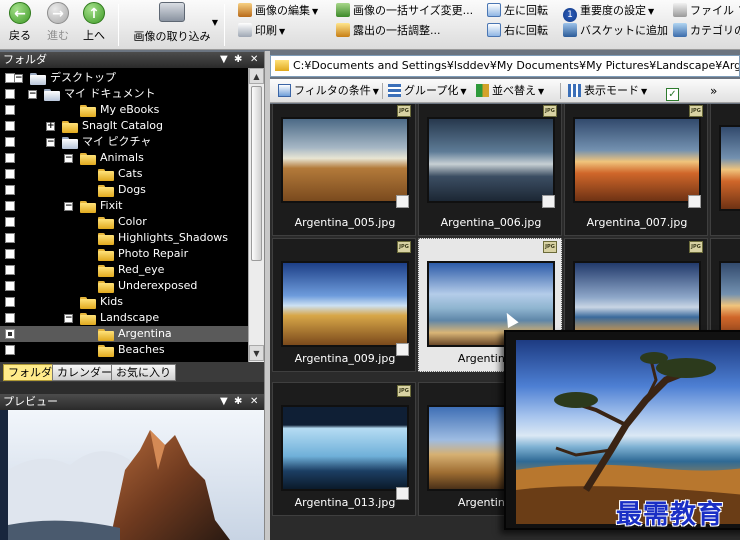 Image resolution: width=740 pixels, height=540 pixels. What do you see at coordinates (344, 449) in the screenshot?
I see `thumbnail-cell: JPG Argentina_013.jpg` at bounding box center [344, 449].